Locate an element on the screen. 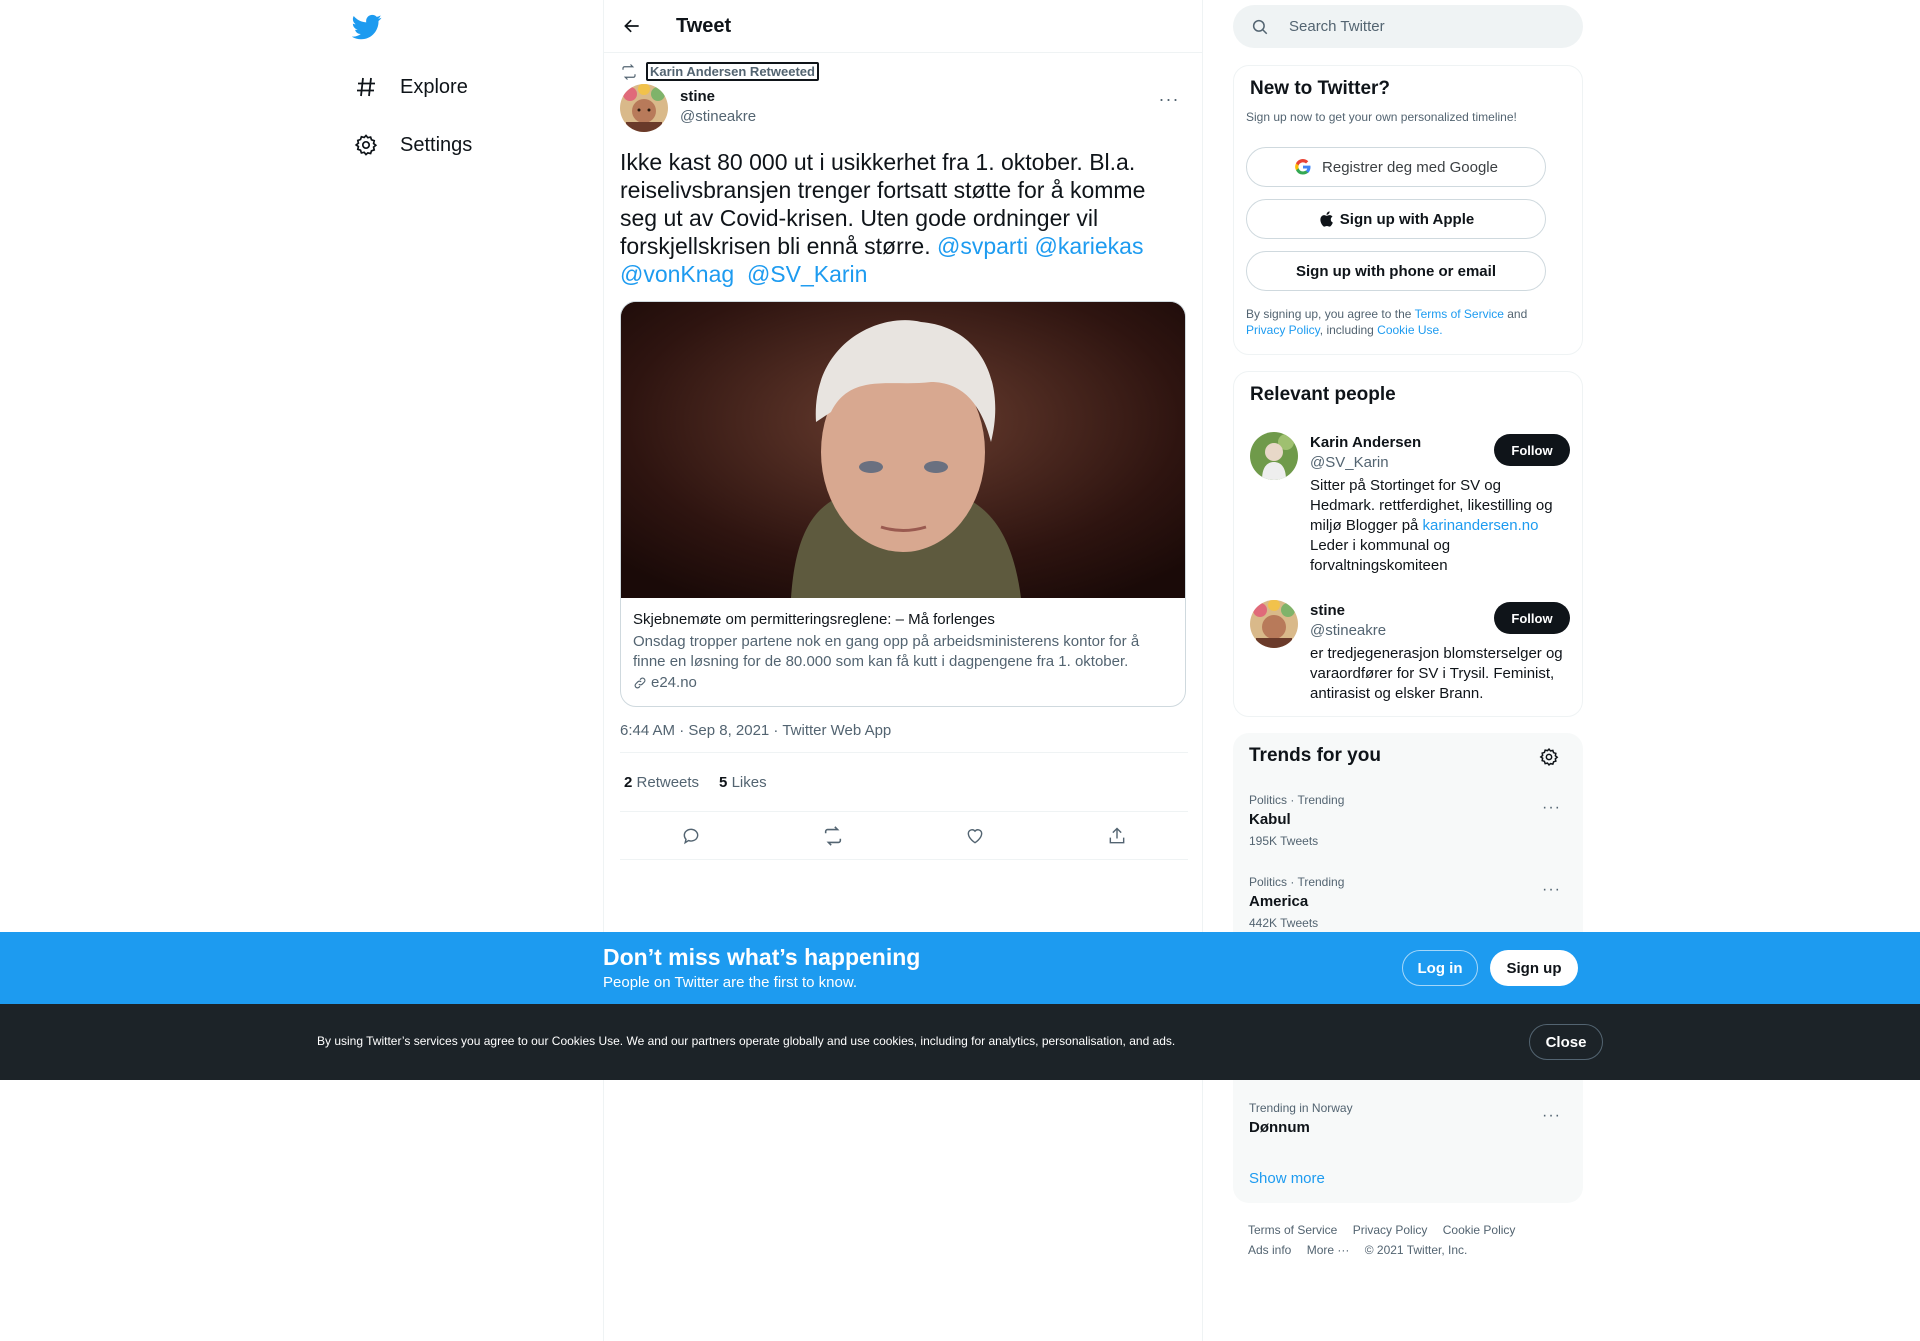  search-box is located at coordinates (1408, 26).